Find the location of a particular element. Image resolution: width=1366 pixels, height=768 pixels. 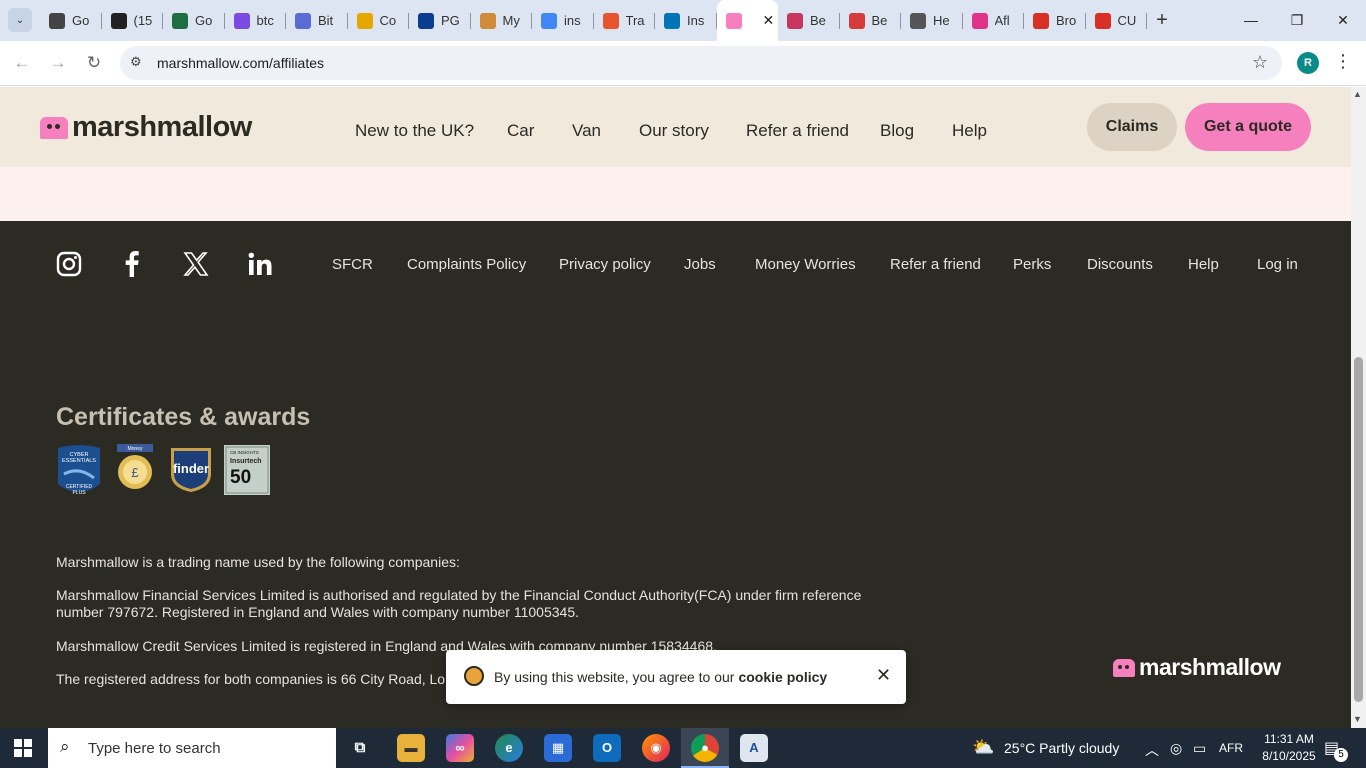

taskbar-search-input: ⌕ Type here to search is located at coordinates (192, 748).